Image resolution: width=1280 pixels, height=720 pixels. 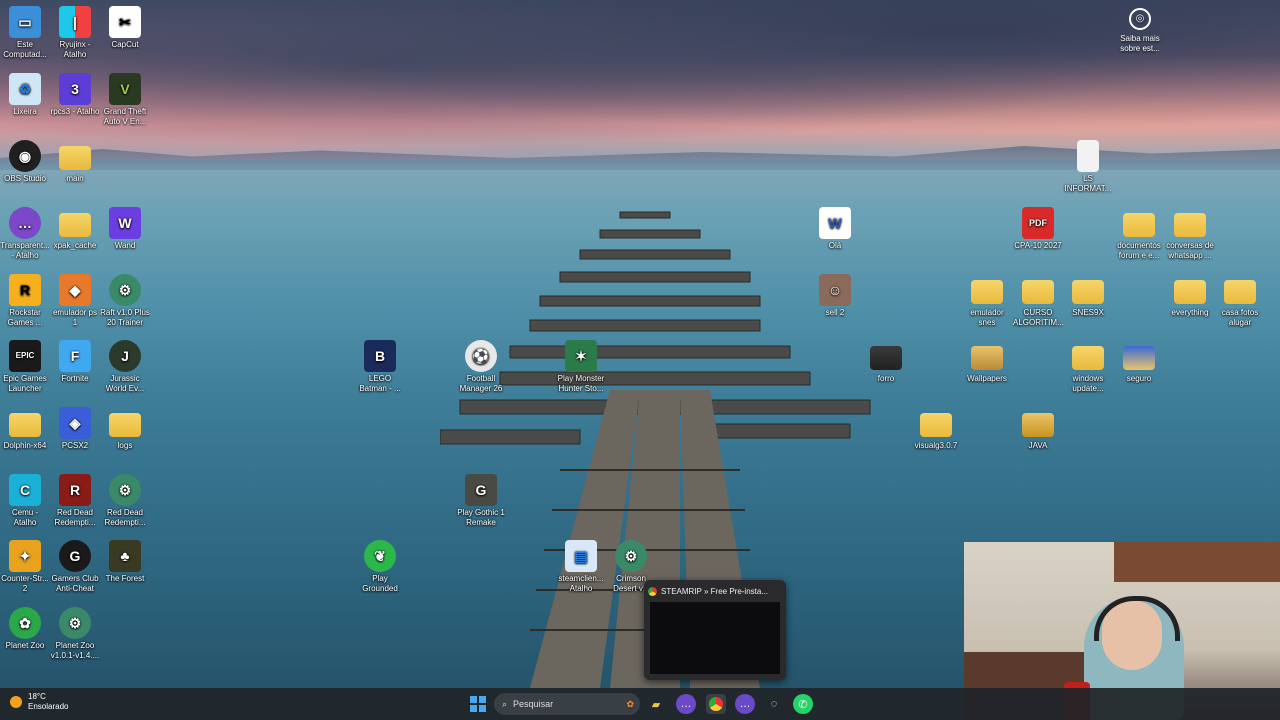 What do you see at coordinates (125, 223) in the screenshot?
I see `wand-icon: W` at bounding box center [125, 223].